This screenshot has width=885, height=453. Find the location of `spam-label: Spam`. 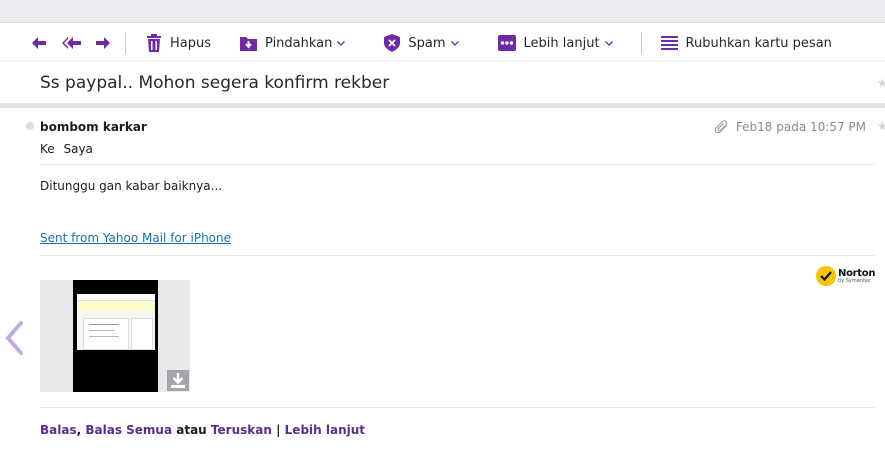

spam-label: Spam is located at coordinates (427, 43).